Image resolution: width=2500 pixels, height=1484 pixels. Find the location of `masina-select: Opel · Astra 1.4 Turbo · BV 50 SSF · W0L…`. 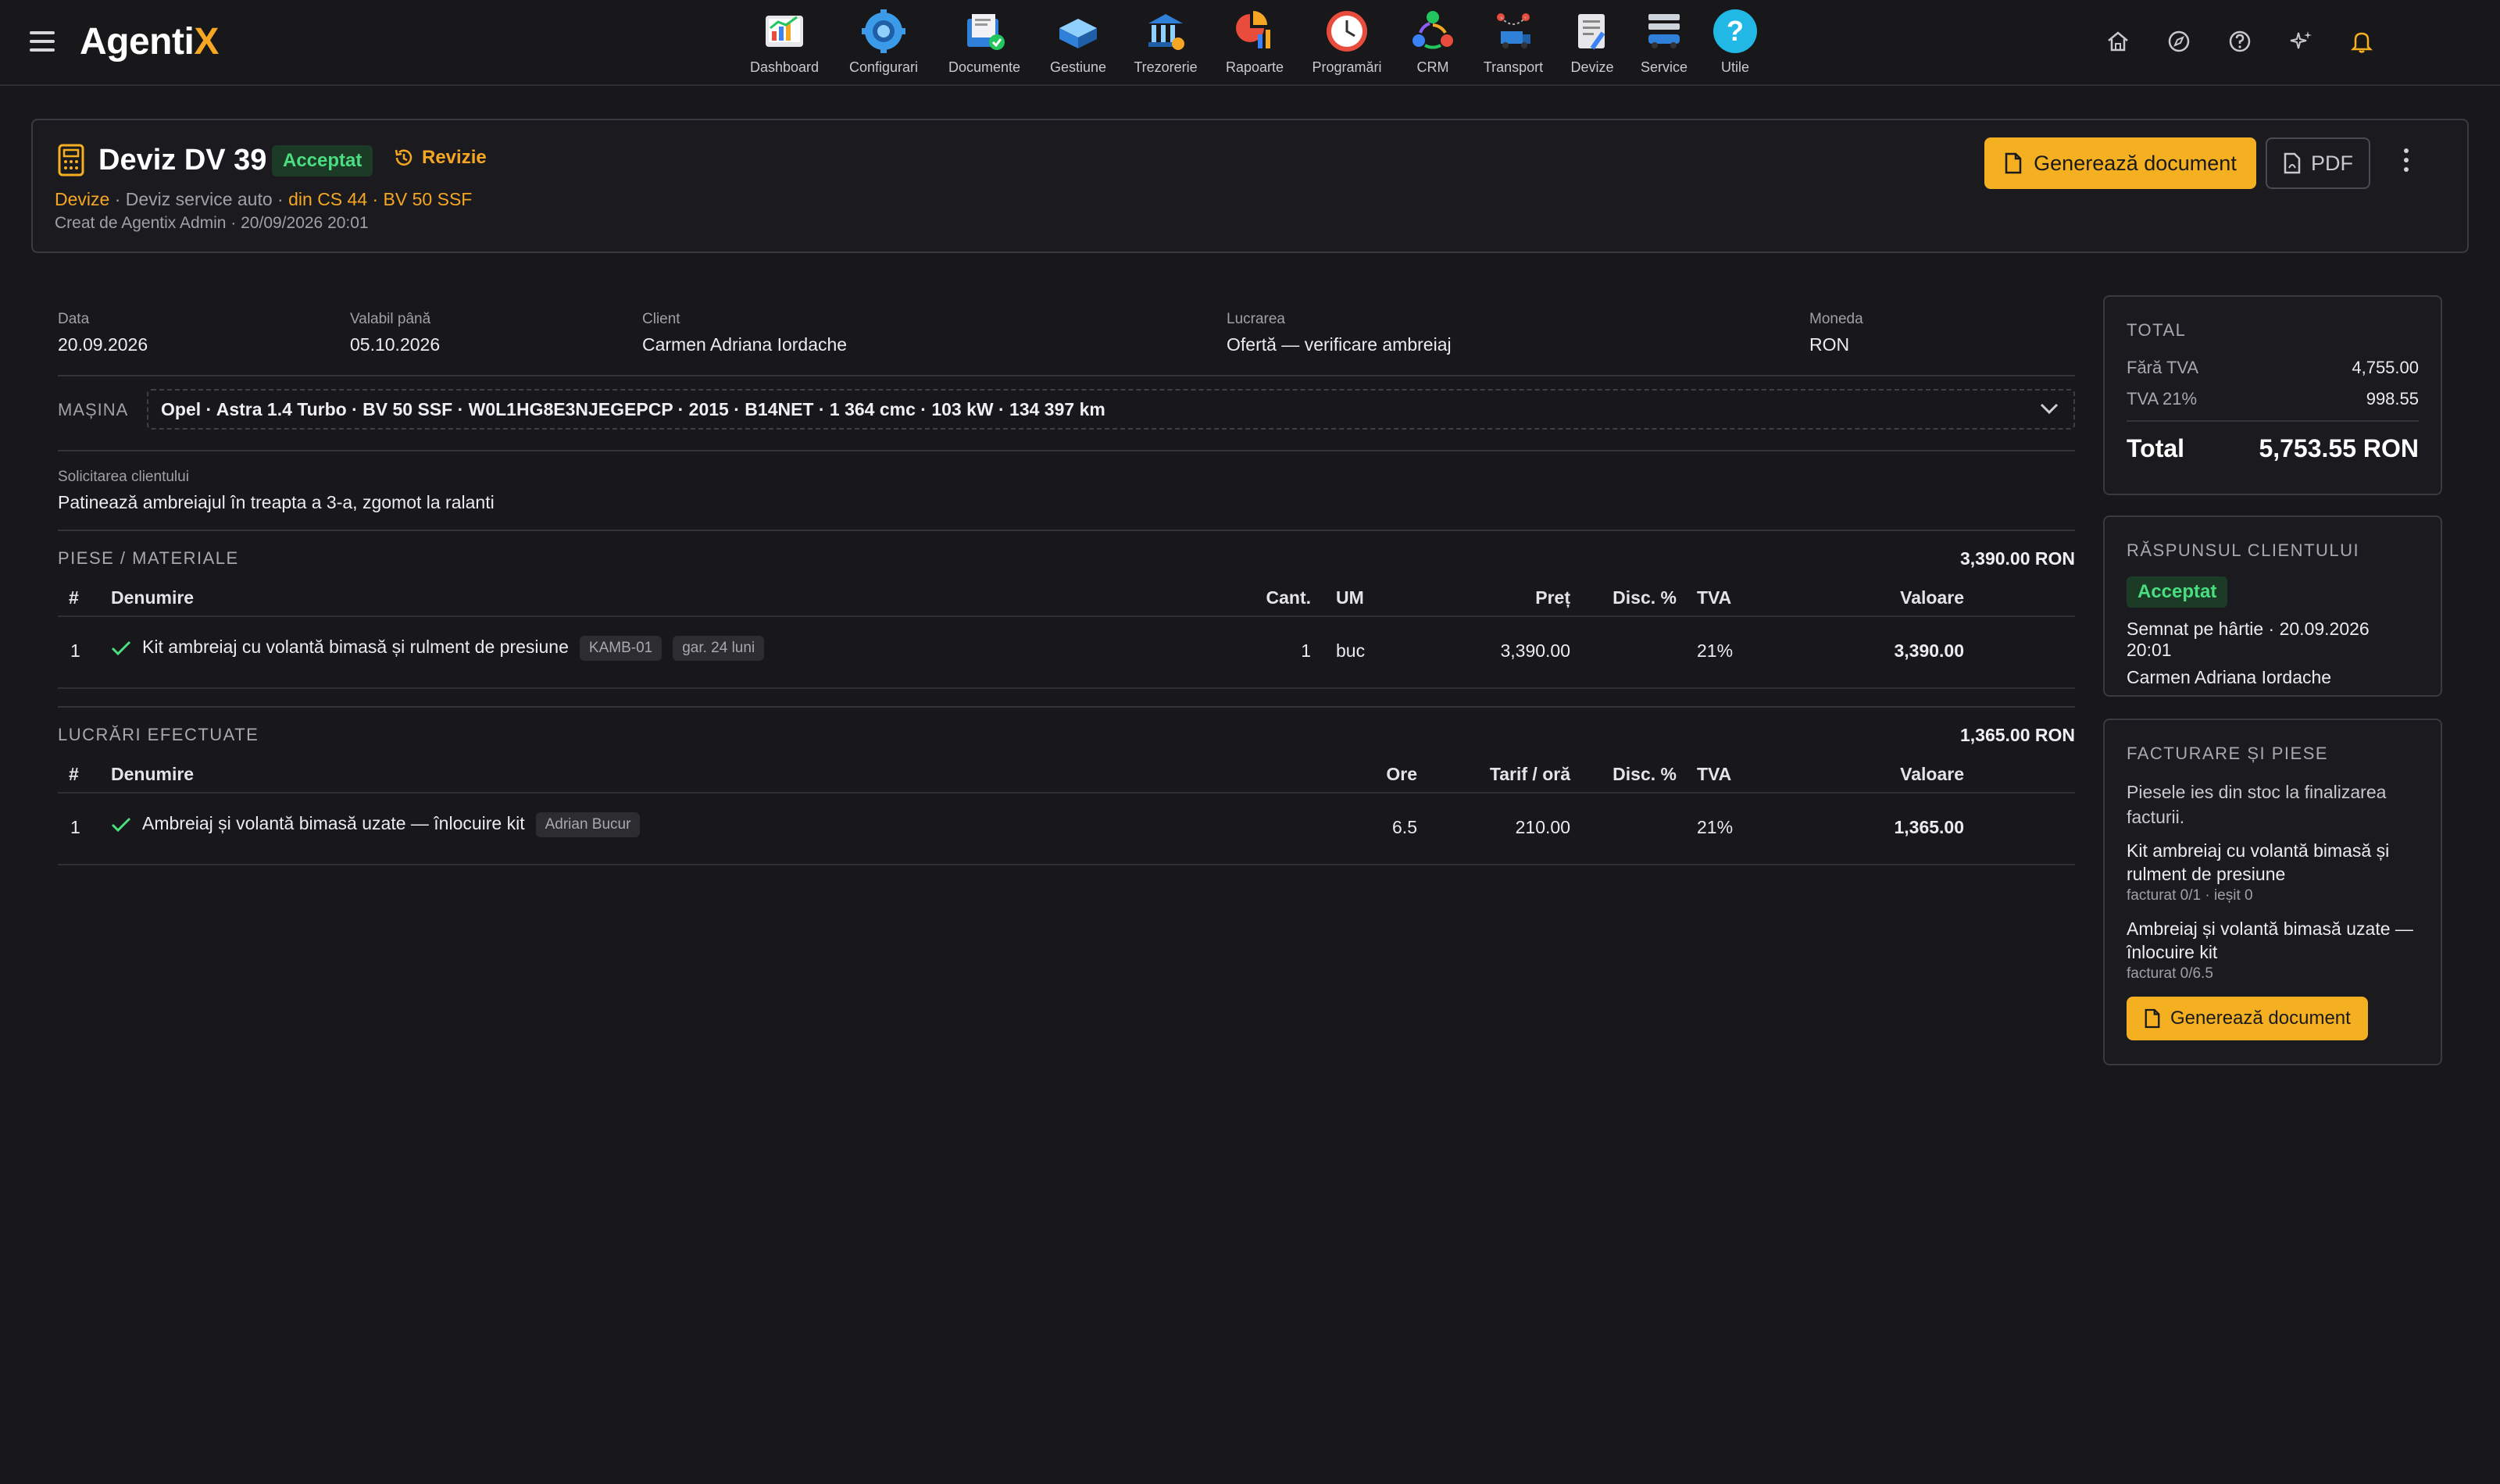

masina-select: Opel · Astra 1.4 Turbo · BV 50 SSF · W0L… is located at coordinates (1111, 409).